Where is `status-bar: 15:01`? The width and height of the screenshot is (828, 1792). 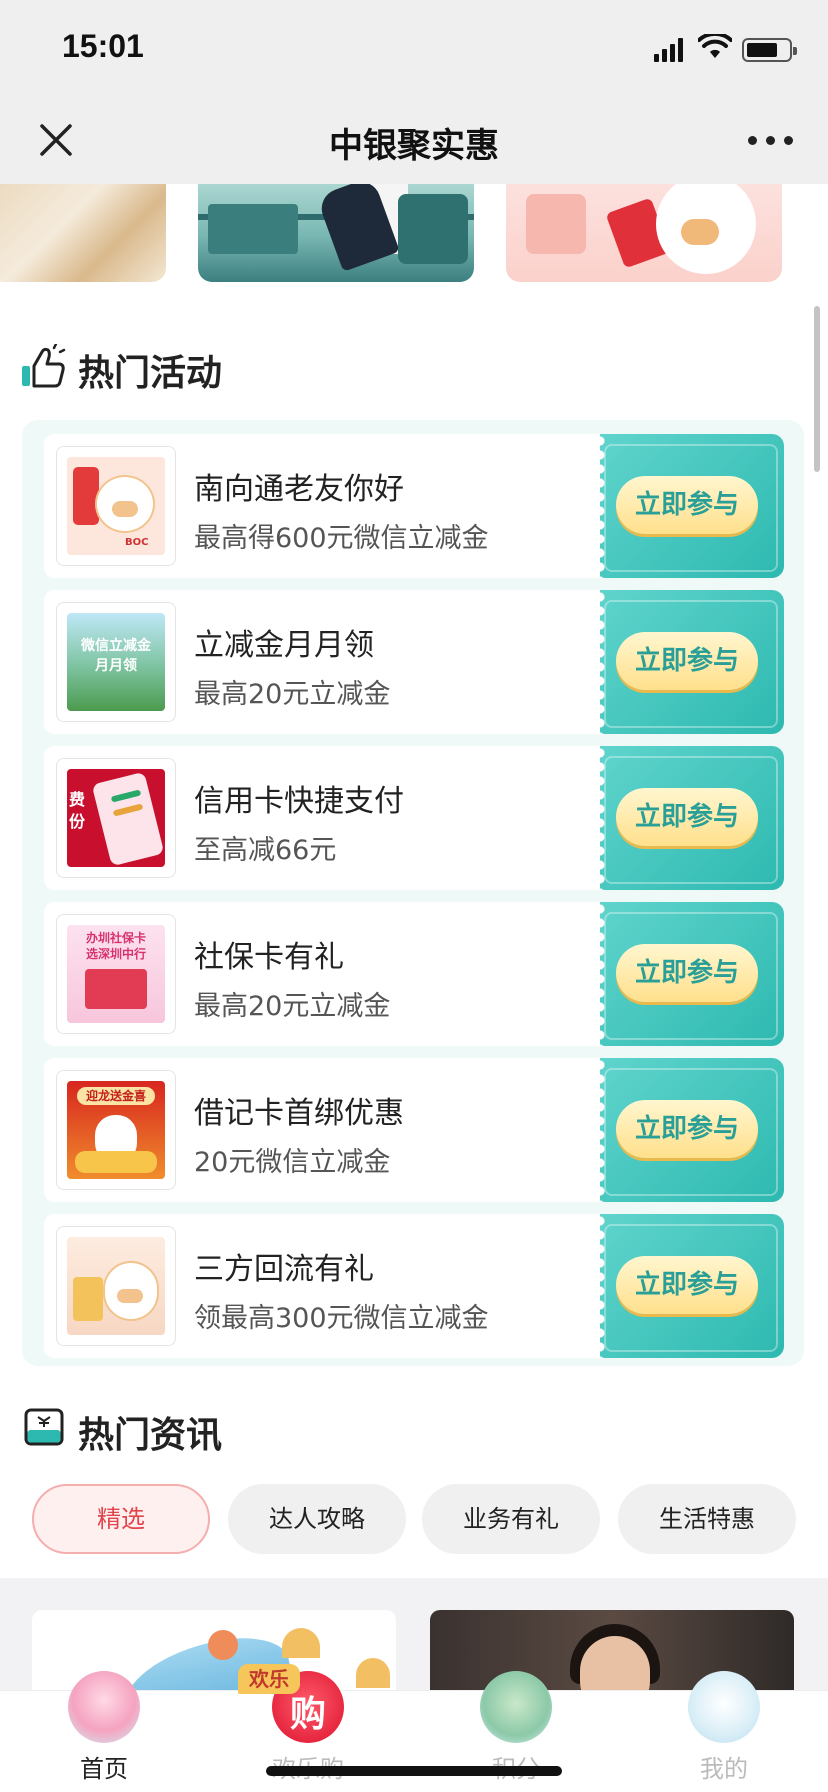 status-bar: 15:01 is located at coordinates (414, 50).